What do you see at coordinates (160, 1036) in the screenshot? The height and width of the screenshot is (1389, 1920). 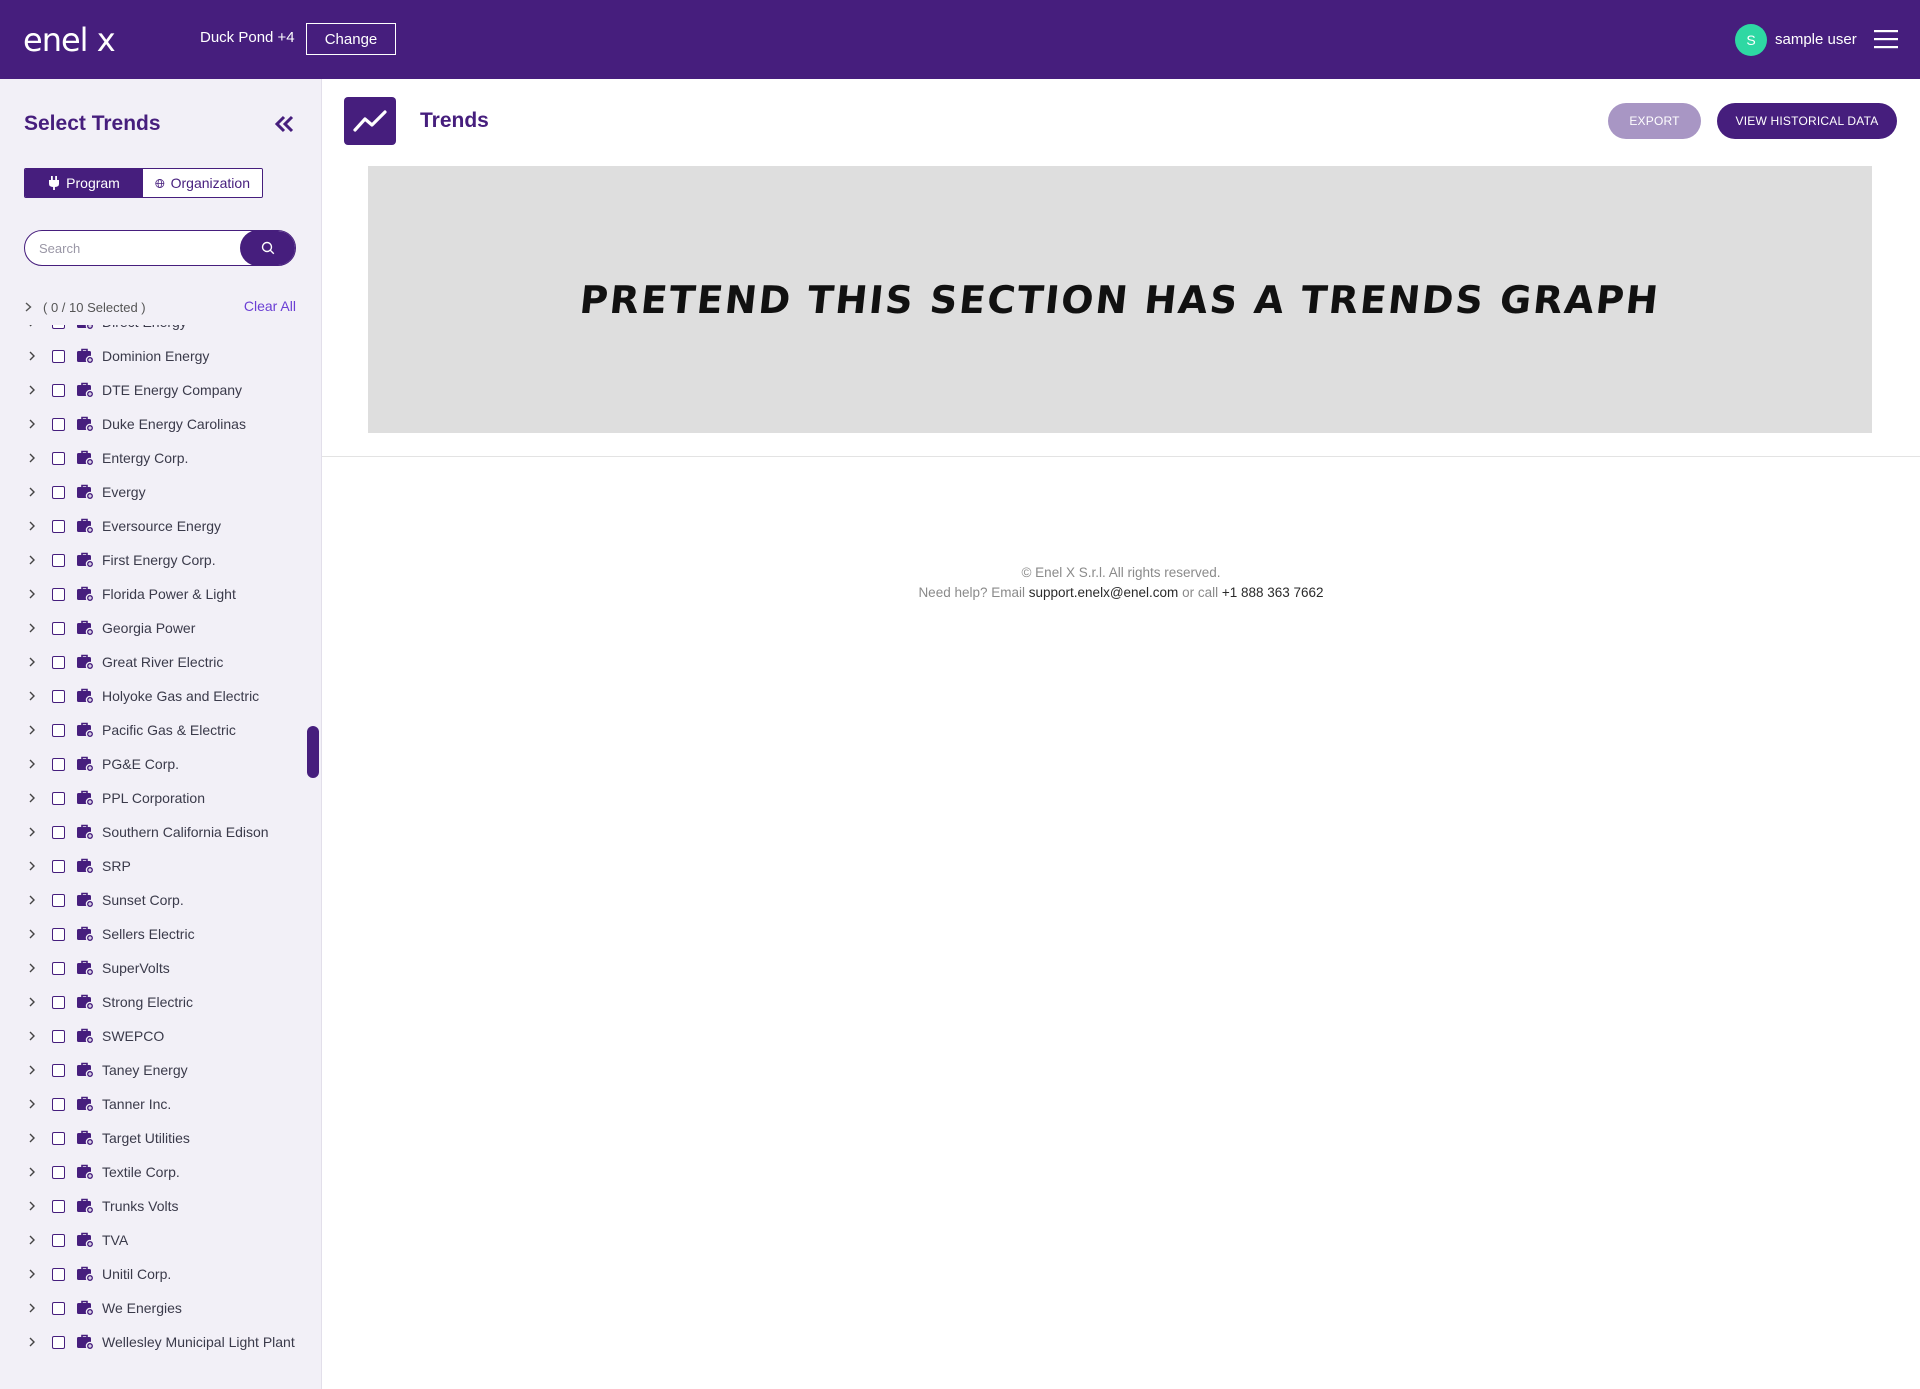 I see `list-item: SWEPCO` at bounding box center [160, 1036].